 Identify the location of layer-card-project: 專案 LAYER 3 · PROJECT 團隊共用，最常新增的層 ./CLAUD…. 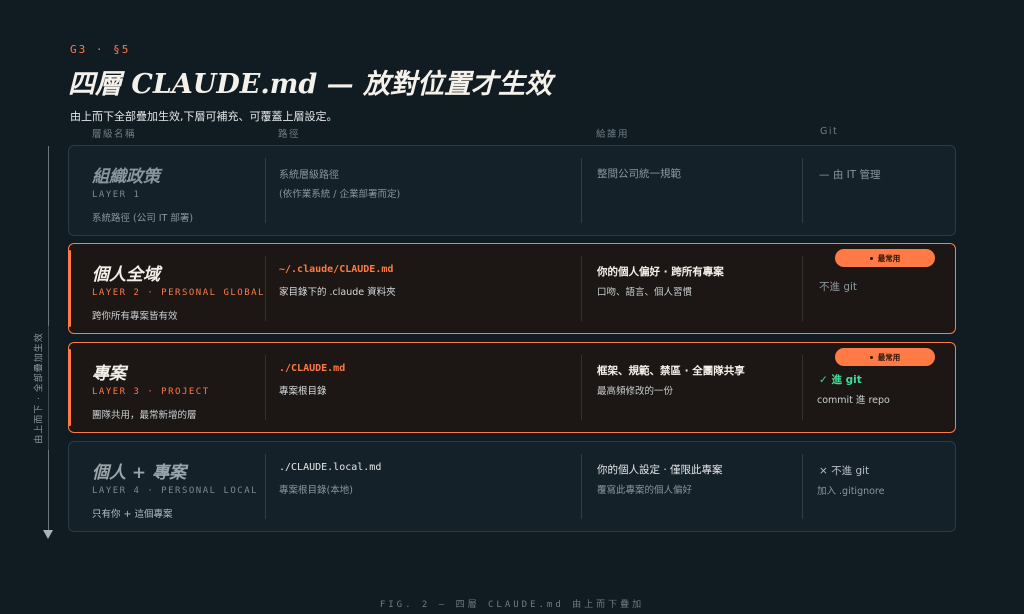
(512, 387).